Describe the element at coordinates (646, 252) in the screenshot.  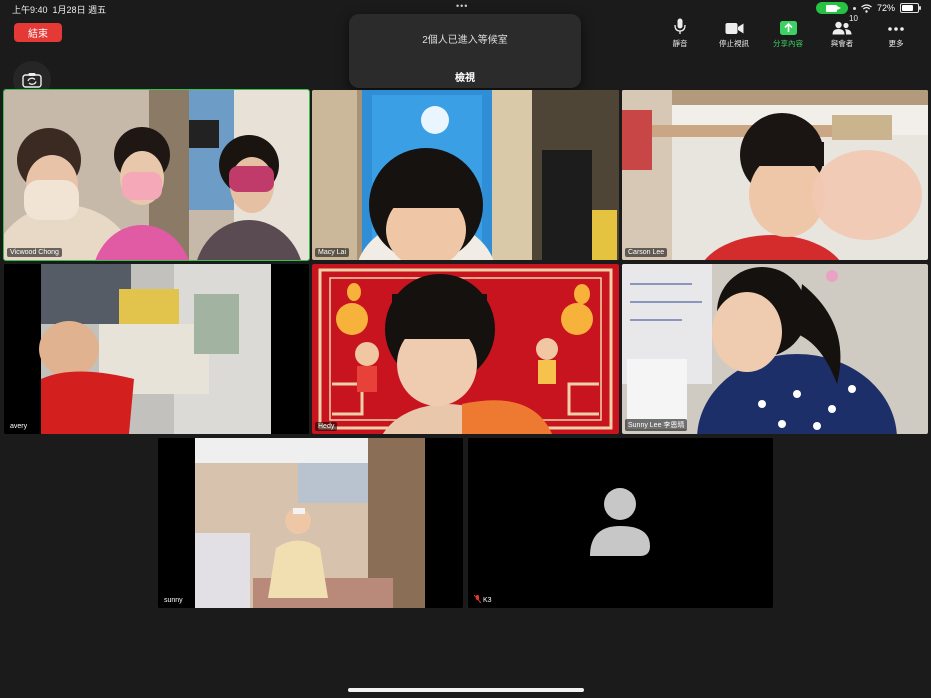
I see `participant-name: Carson Lee` at that location.